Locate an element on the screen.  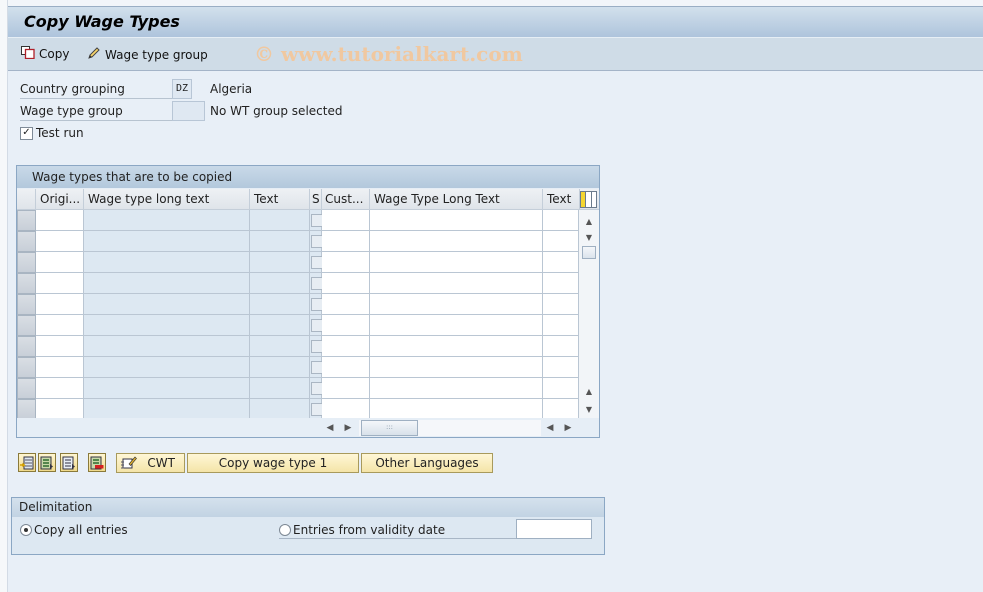
column-header-text-target: Text is located at coordinates (561, 199).